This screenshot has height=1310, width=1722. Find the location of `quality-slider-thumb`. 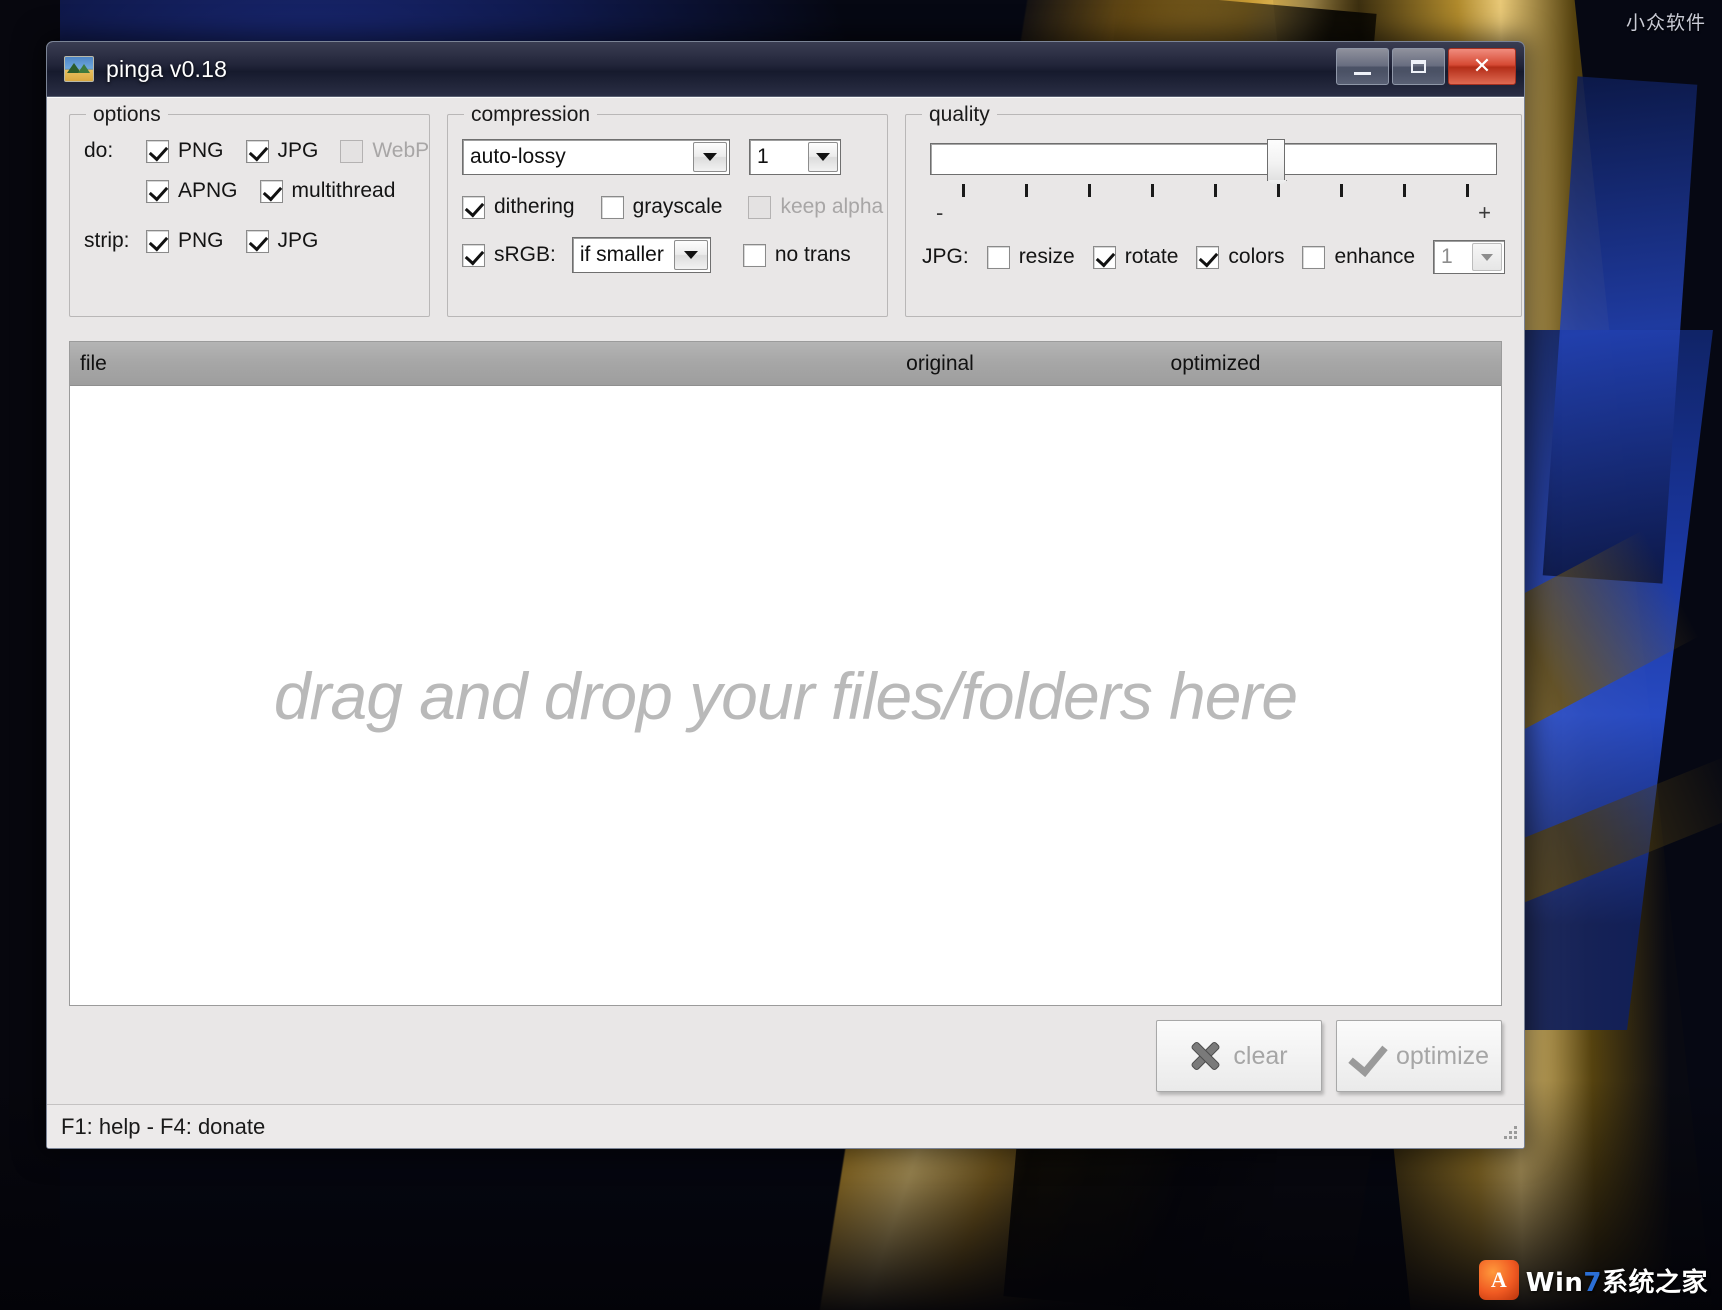

quality-slider-thumb is located at coordinates (1276, 160).